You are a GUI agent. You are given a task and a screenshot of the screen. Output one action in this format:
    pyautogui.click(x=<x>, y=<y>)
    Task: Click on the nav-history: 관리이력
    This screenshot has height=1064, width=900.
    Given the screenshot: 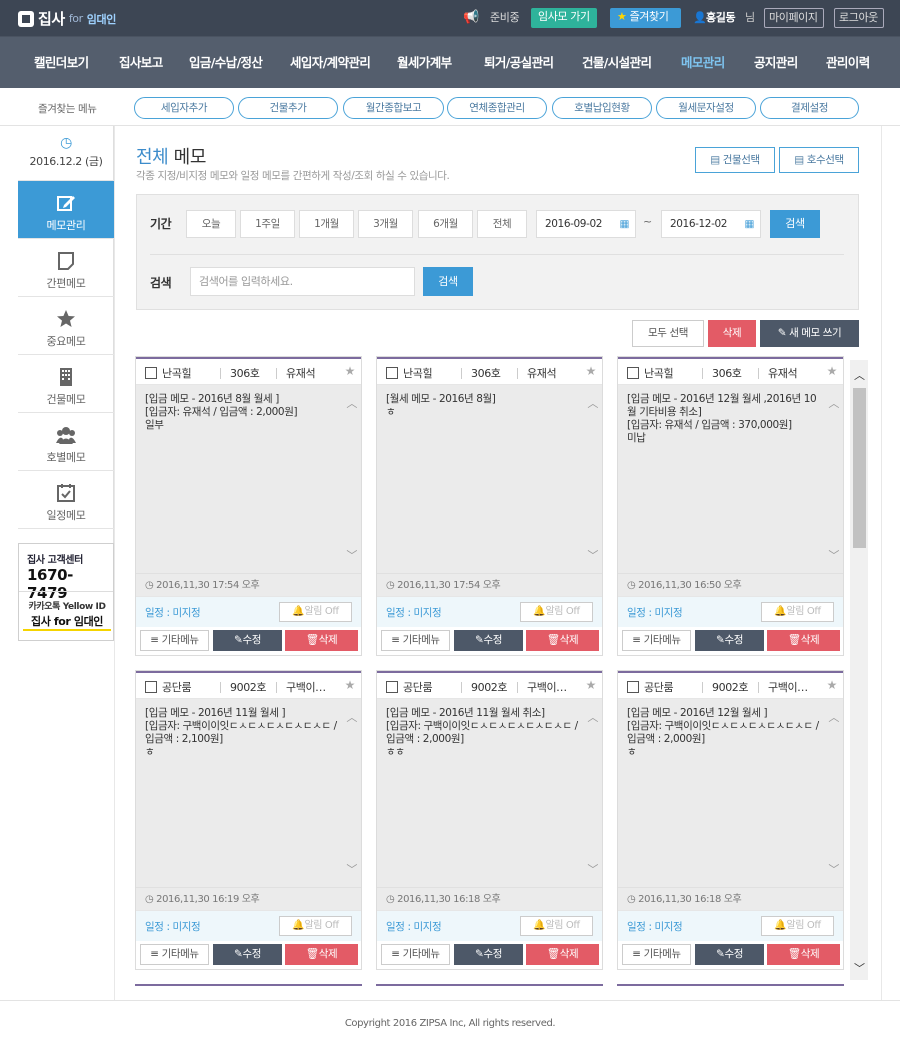 What is the action you would take?
    pyautogui.click(x=848, y=63)
    